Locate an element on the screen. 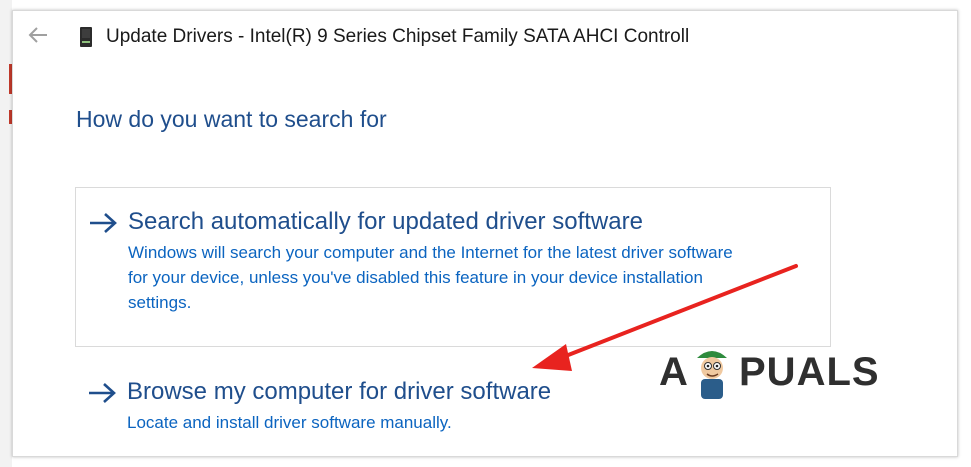  watermark-text: PUALS is located at coordinates (809, 372).